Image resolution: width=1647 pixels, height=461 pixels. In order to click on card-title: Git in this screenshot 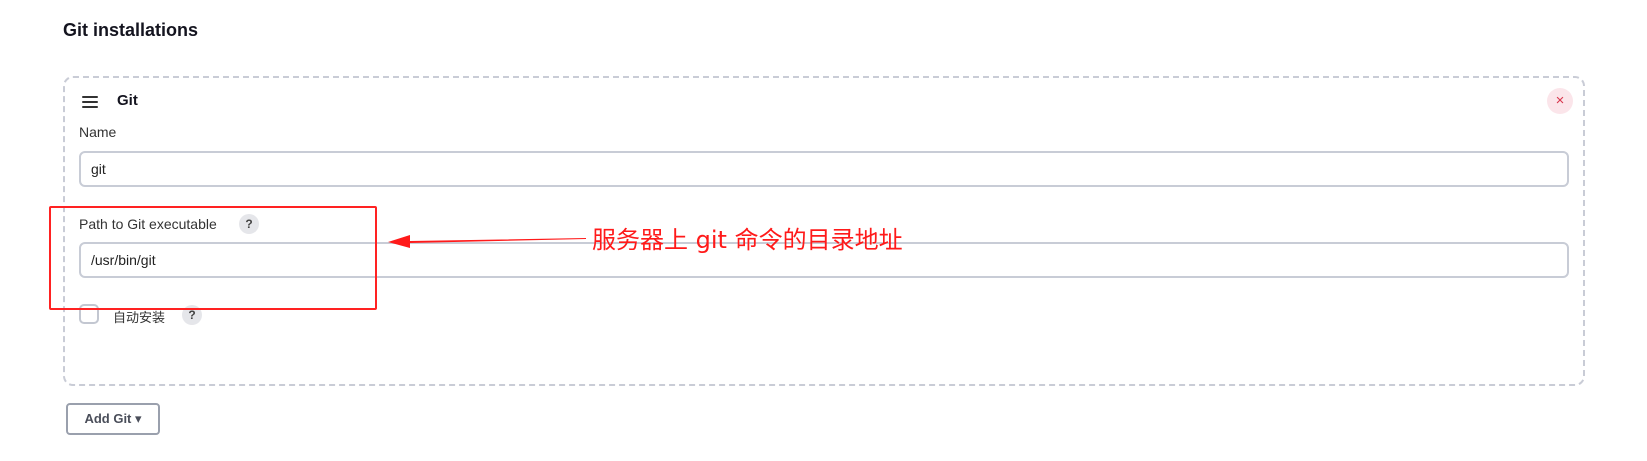, I will do `click(127, 100)`.